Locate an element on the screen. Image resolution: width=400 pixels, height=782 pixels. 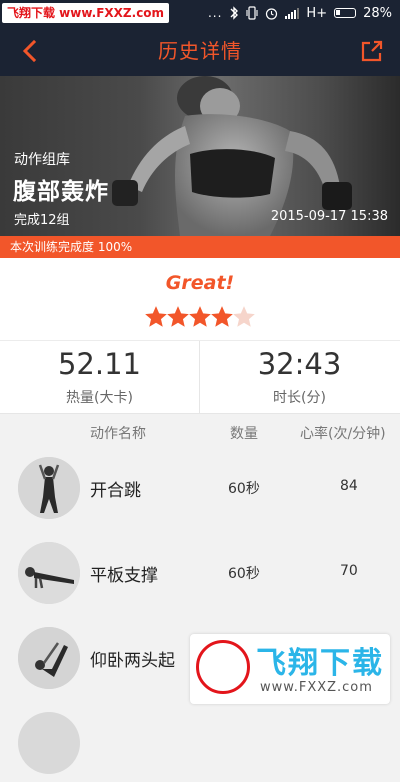
calories-stat: 52.11 热量(大卡) is located at coordinates (100, 377).